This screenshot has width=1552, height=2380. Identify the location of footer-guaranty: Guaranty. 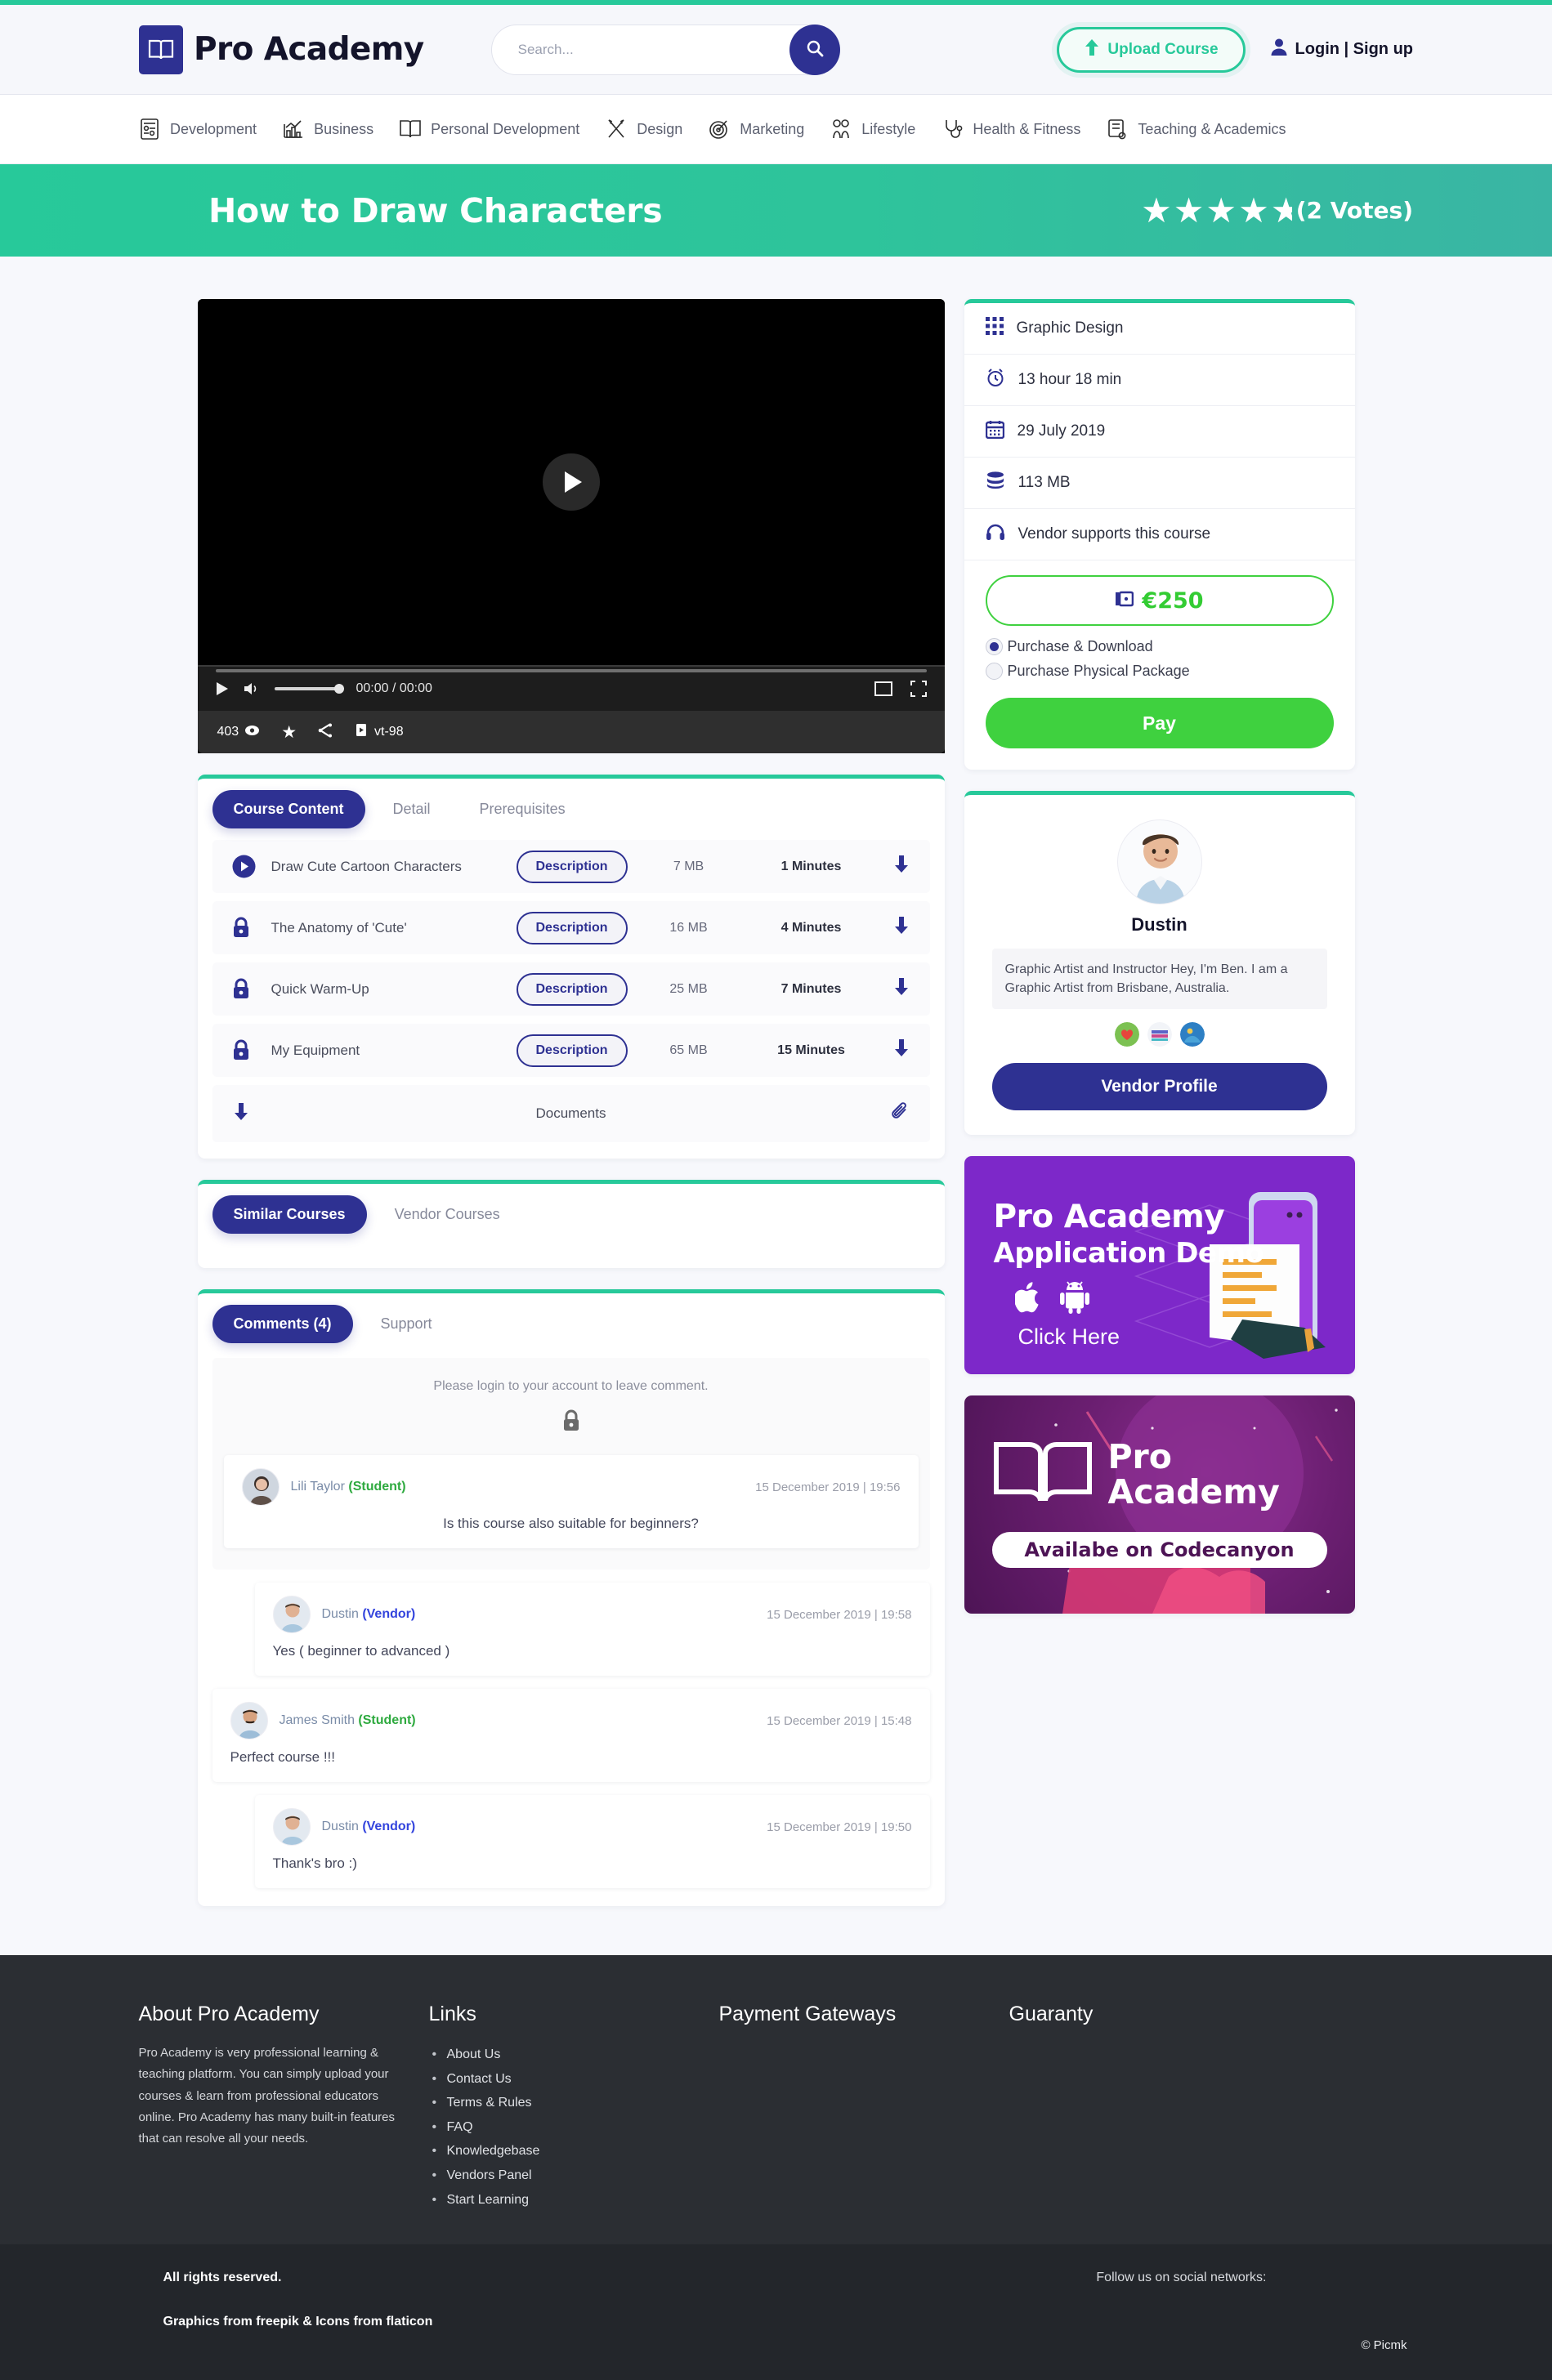
(1154, 2107).